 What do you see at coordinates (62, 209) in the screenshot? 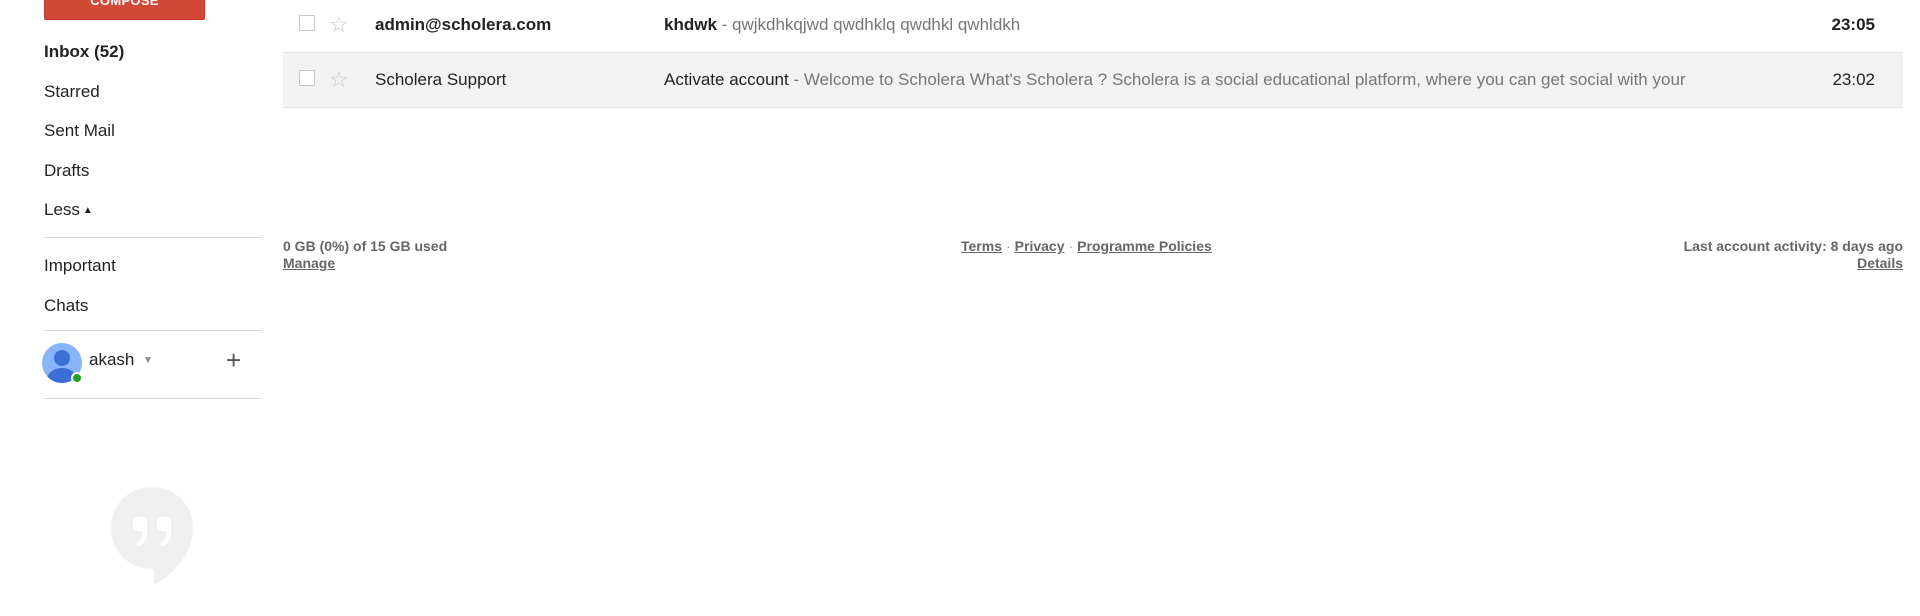
I see `sidebar-item-less-label: Less` at bounding box center [62, 209].